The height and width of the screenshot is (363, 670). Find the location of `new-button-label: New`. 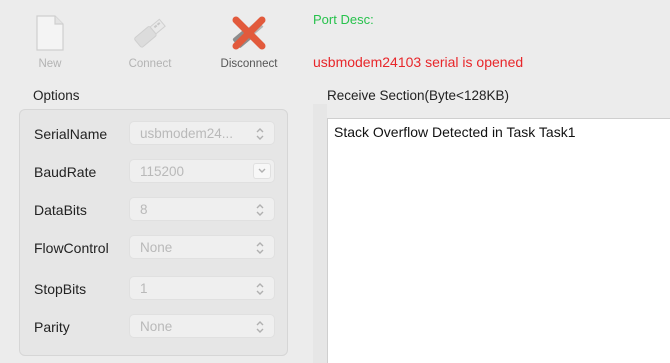

new-button-label: New is located at coordinates (50, 64).